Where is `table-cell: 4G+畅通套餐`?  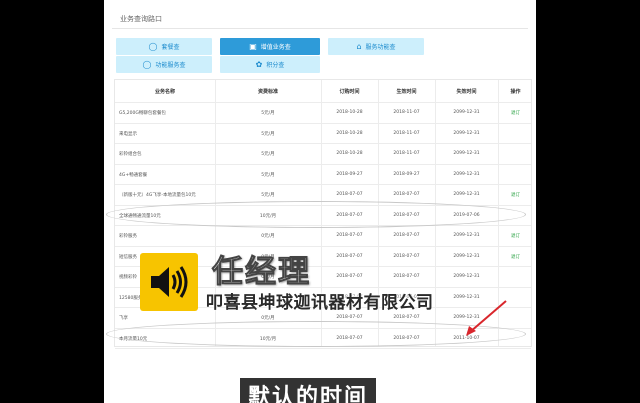 table-cell: 4G+畅通套餐 is located at coordinates (133, 175).